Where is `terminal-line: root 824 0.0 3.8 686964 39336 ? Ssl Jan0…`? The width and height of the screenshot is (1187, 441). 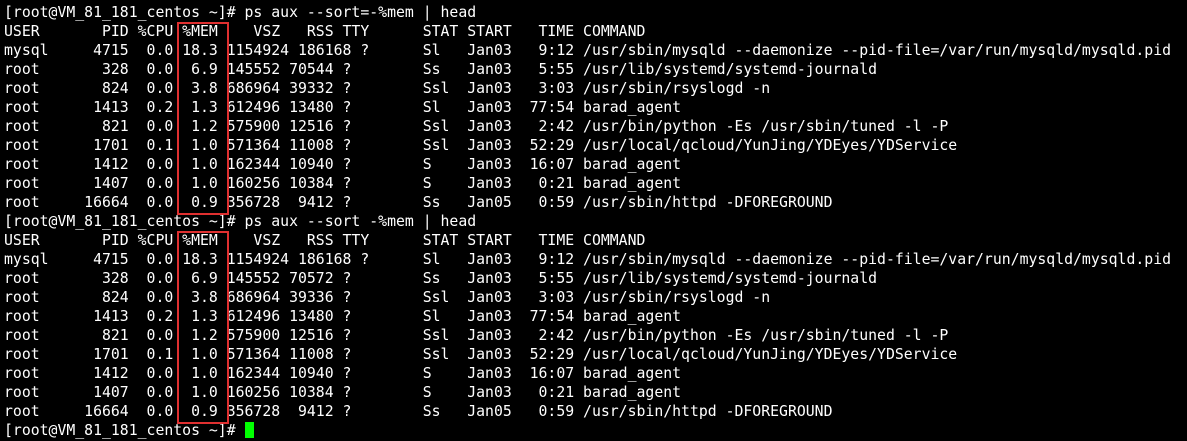
terminal-line: root 824 0.0 3.8 686964 39336 ? Ssl Jan0… is located at coordinates (387, 297).